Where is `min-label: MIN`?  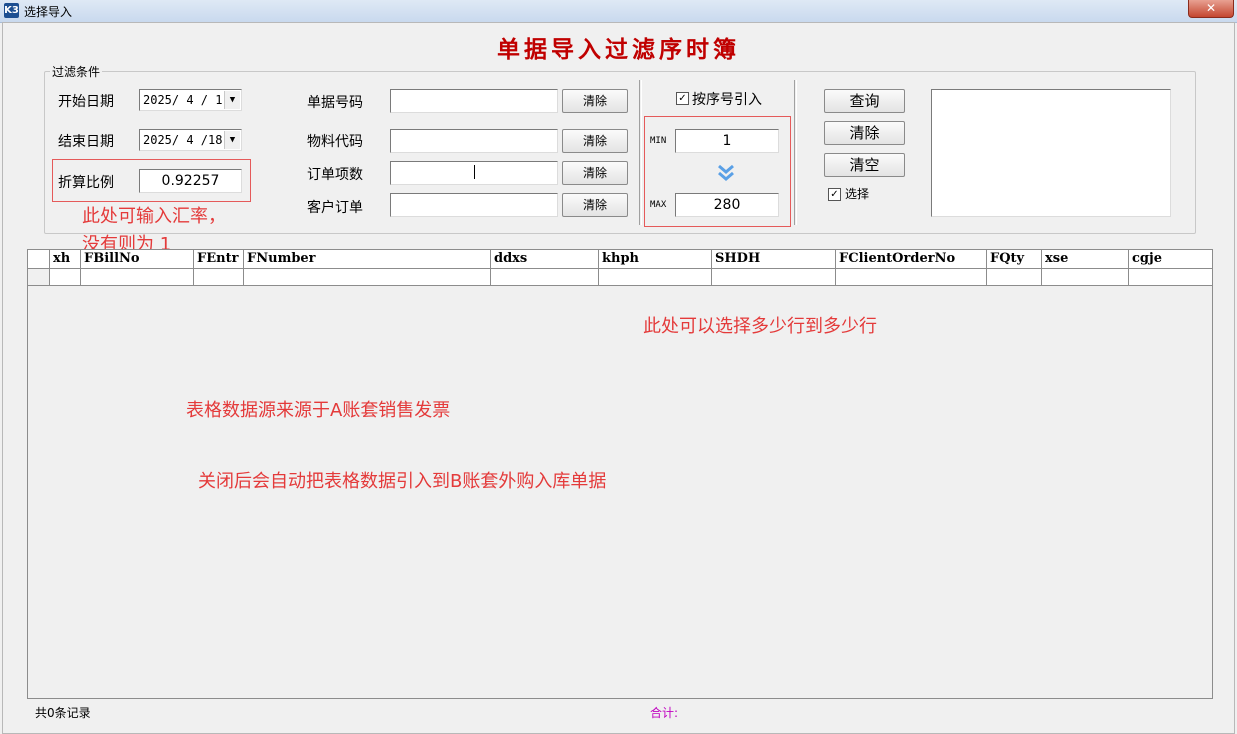 min-label: MIN is located at coordinates (658, 141).